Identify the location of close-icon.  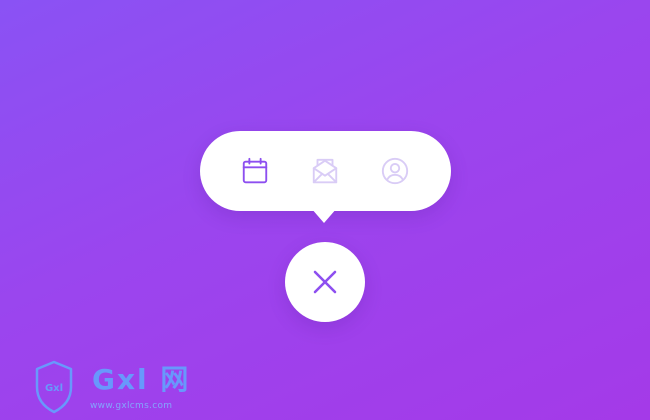
(325, 282).